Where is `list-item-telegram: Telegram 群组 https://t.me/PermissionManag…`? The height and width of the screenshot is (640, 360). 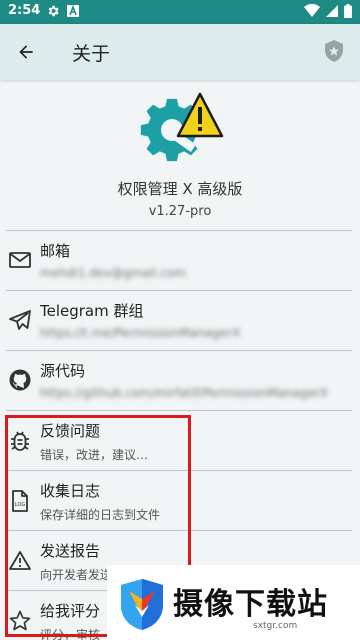 list-item-telegram: Telegram 群组 https://t.me/PermissionManag… is located at coordinates (180, 322).